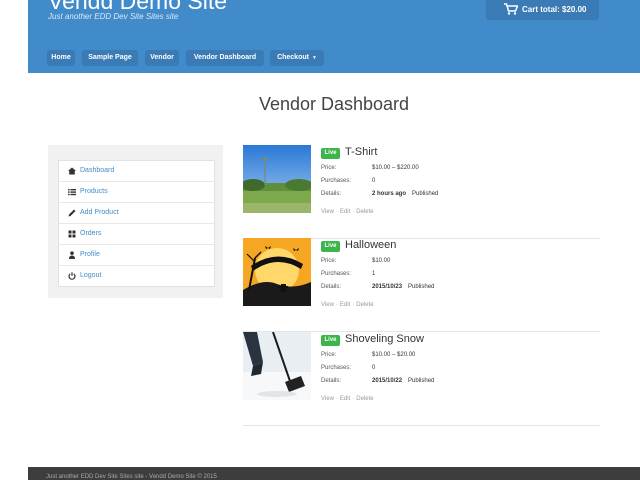 Image resolution: width=640 pixels, height=480 pixels. What do you see at coordinates (72, 192) in the screenshot?
I see `list-icon` at bounding box center [72, 192].